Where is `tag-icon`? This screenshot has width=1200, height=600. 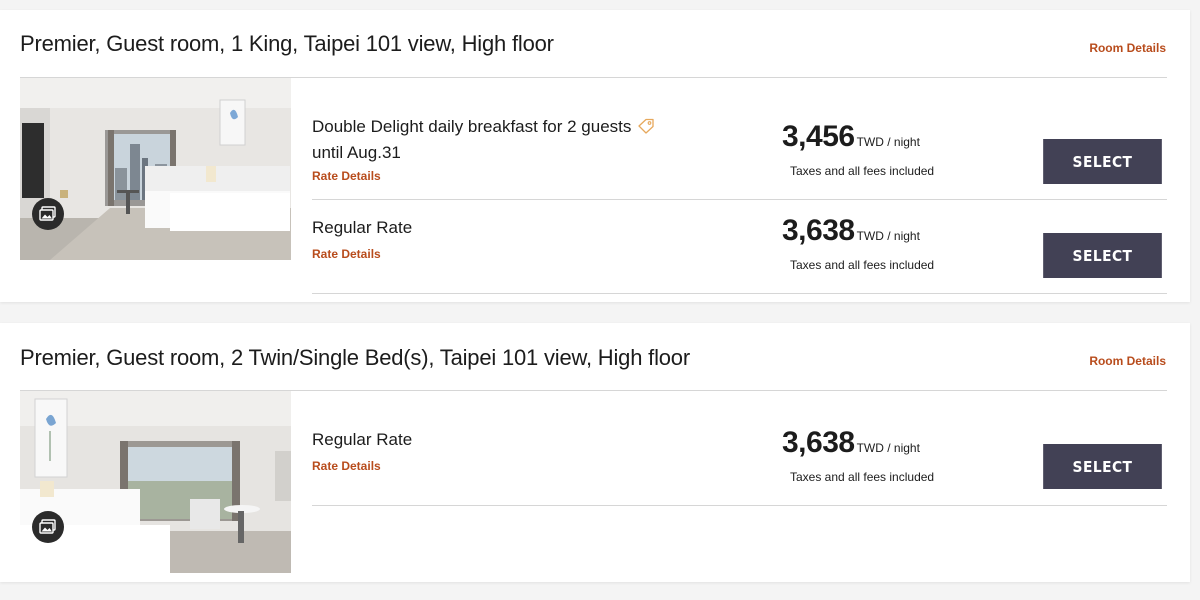 tag-icon is located at coordinates (646, 129).